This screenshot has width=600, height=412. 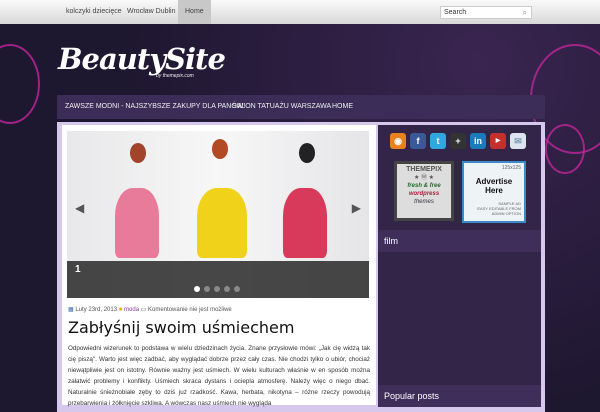 What do you see at coordinates (194, 12) in the screenshot?
I see `top-link-home: Home` at bounding box center [194, 12].